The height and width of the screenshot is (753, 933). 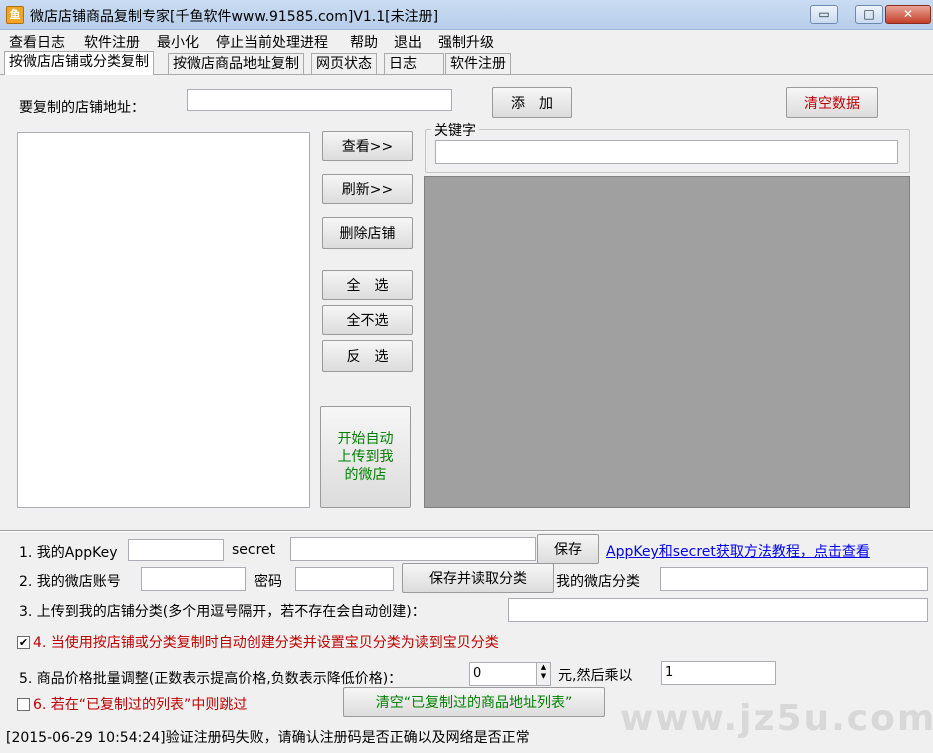 I want to click on maximize-button: □, so click(x=869, y=14).